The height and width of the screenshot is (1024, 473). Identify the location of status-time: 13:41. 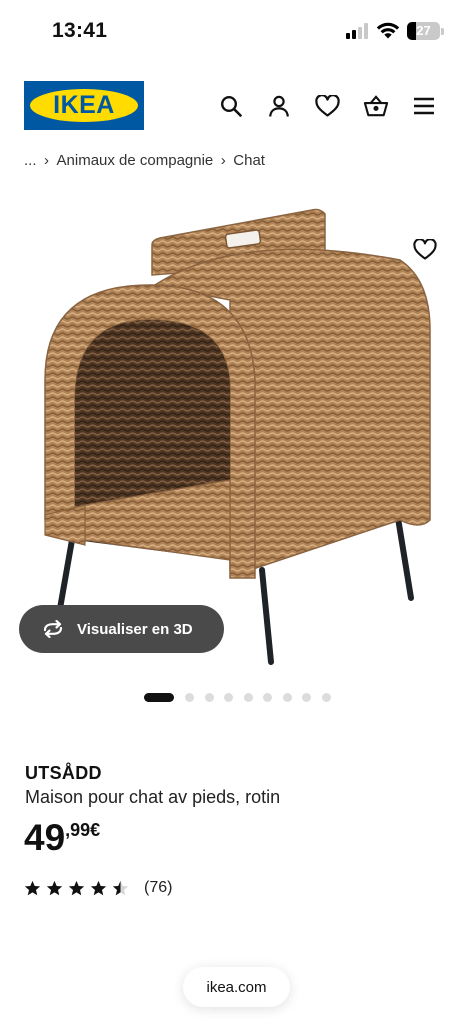
(80, 30).